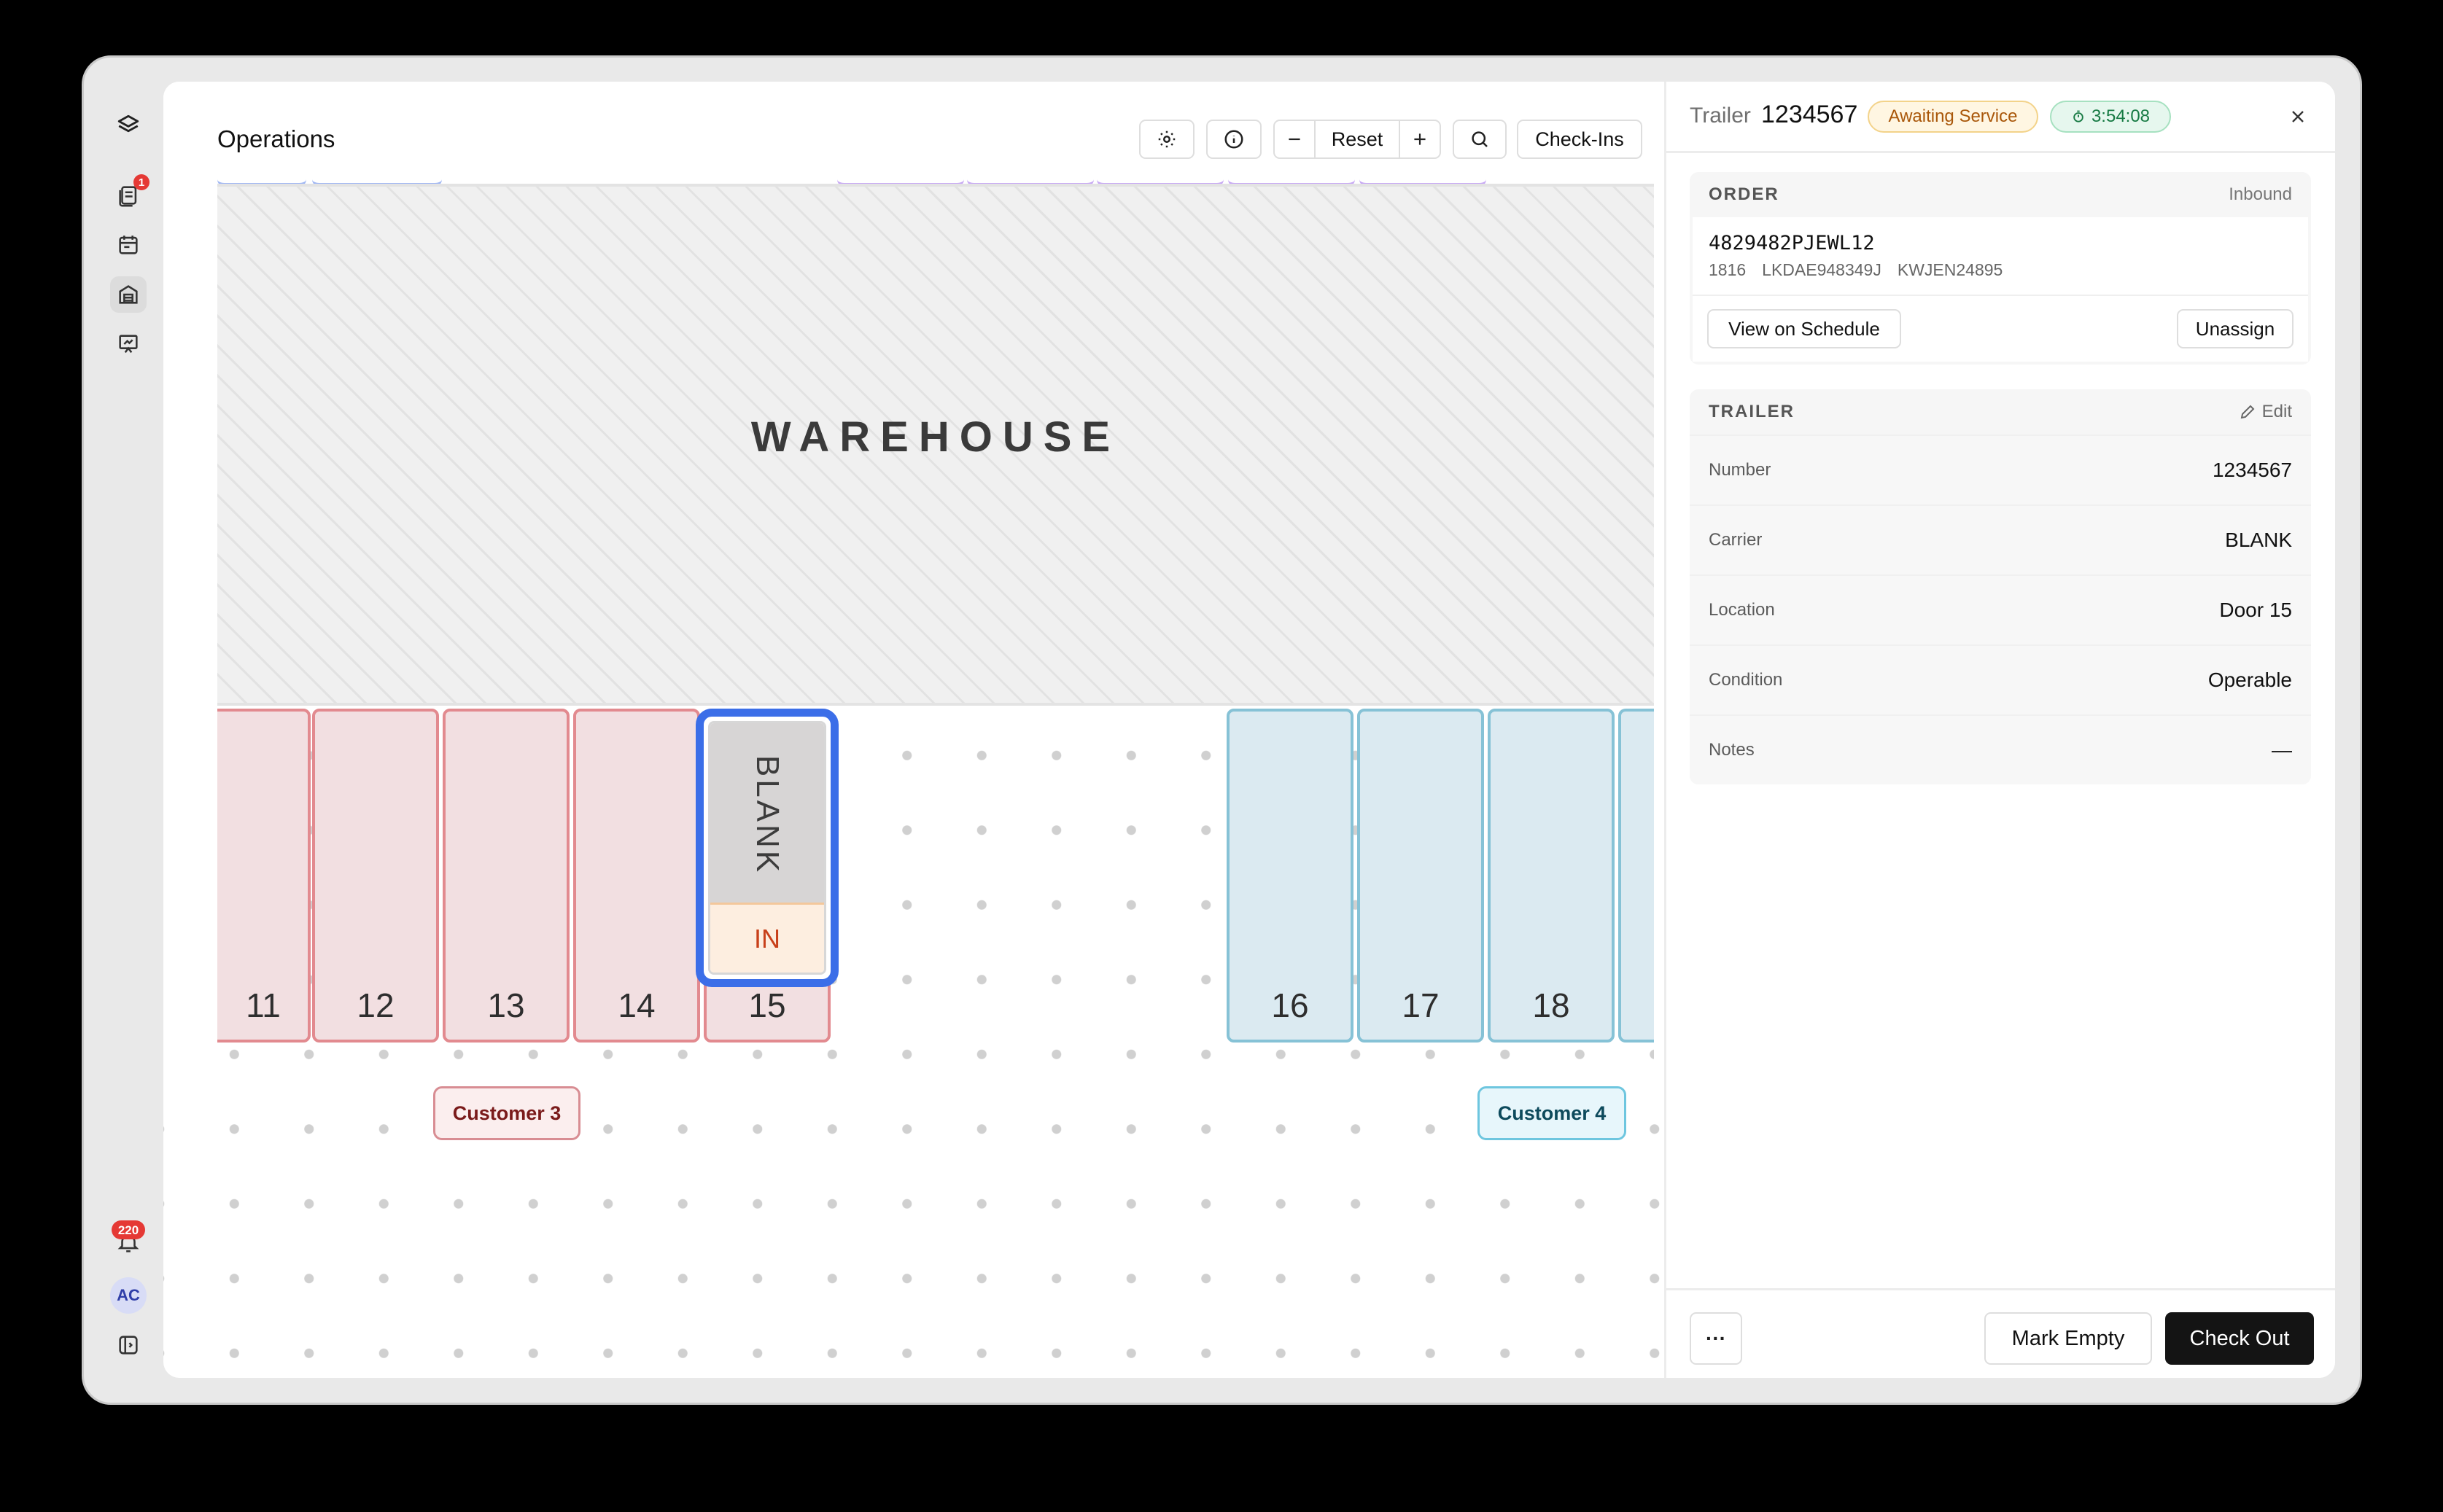 Image resolution: width=2443 pixels, height=1512 pixels. Describe the element at coordinates (1421, 1005) in the screenshot. I see `door-number: 17` at that location.